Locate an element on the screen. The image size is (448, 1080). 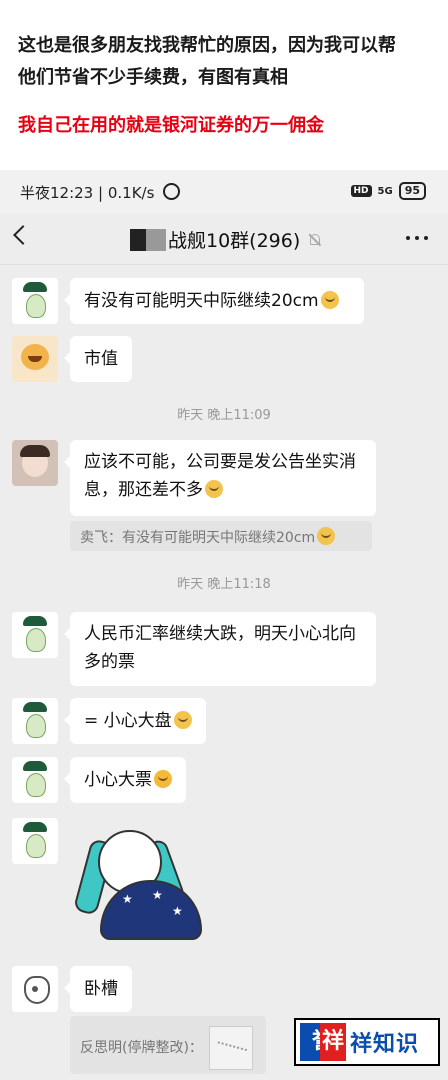
mute-bell-icon is located at coordinates (315, 240).